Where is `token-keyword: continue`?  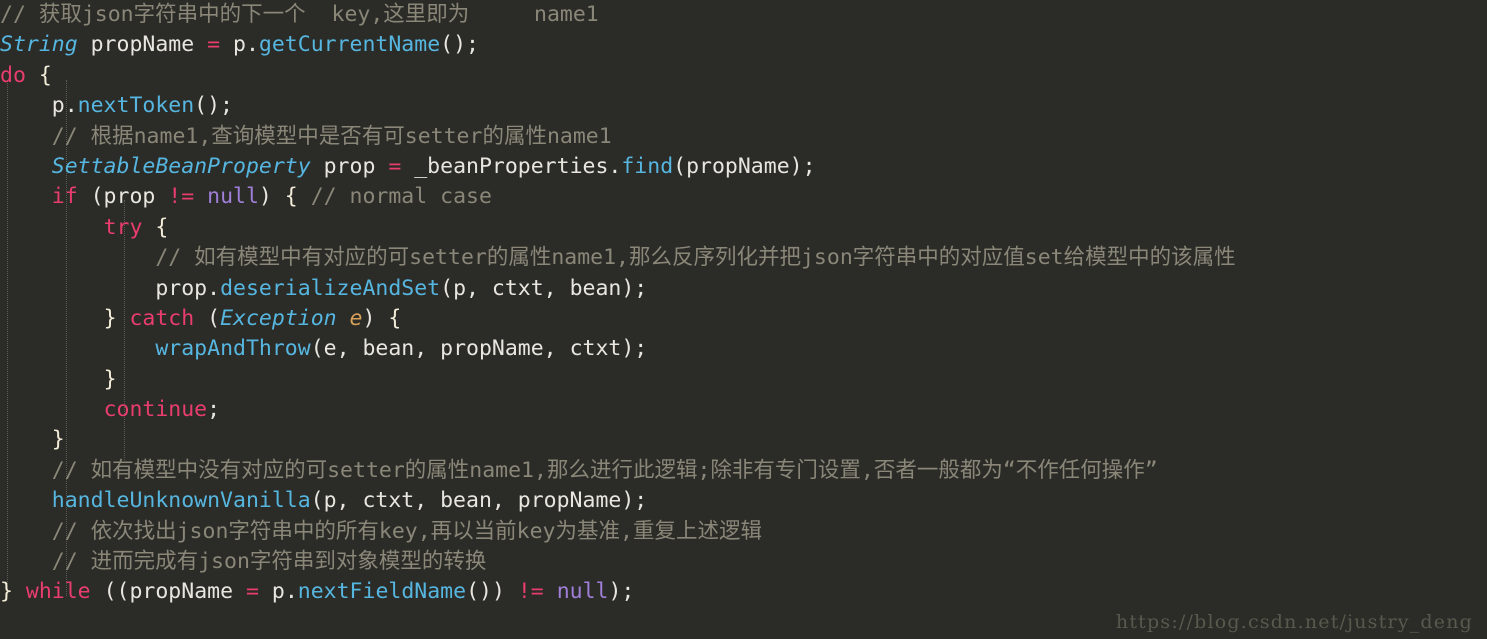
token-keyword: continue is located at coordinates (155, 410).